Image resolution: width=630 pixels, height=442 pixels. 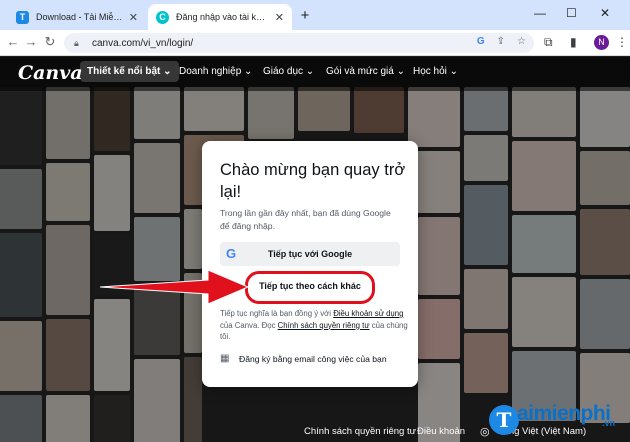 I want to click on url-input: 🔒︎ canva.com/vi_vn/login/ G ⇪ ☆, so click(x=299, y=43).